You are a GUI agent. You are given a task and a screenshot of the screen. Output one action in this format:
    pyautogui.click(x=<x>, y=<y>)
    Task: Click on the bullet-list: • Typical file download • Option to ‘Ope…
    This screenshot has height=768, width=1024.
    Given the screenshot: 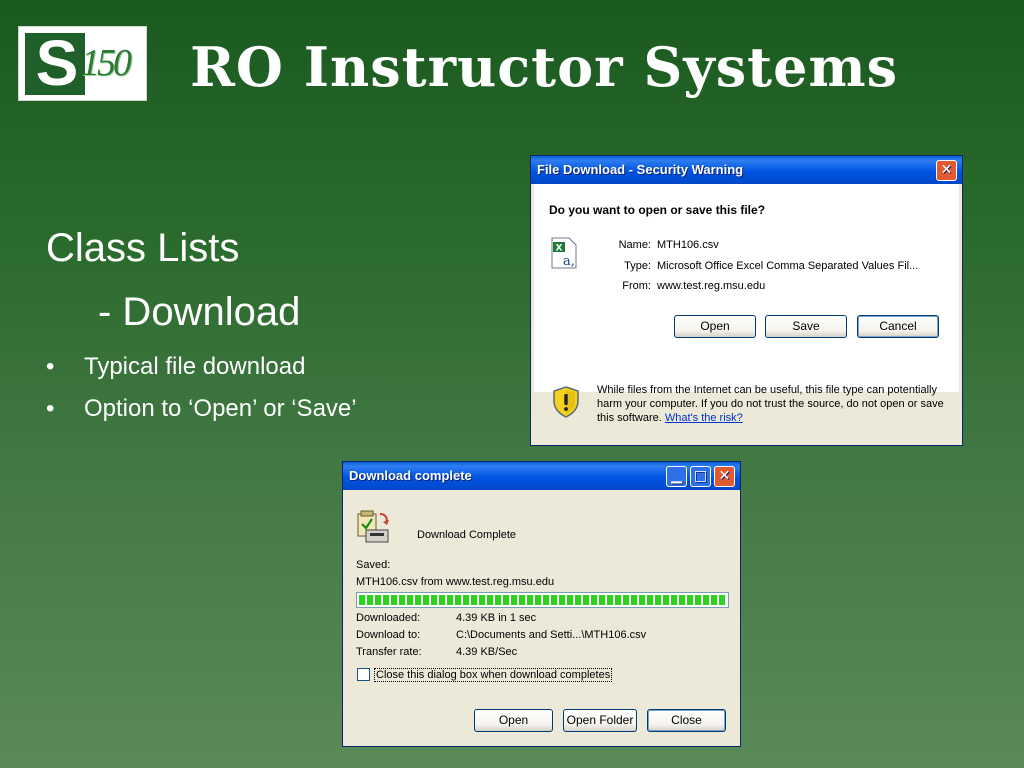 What is the action you would take?
    pyautogui.click(x=201, y=388)
    